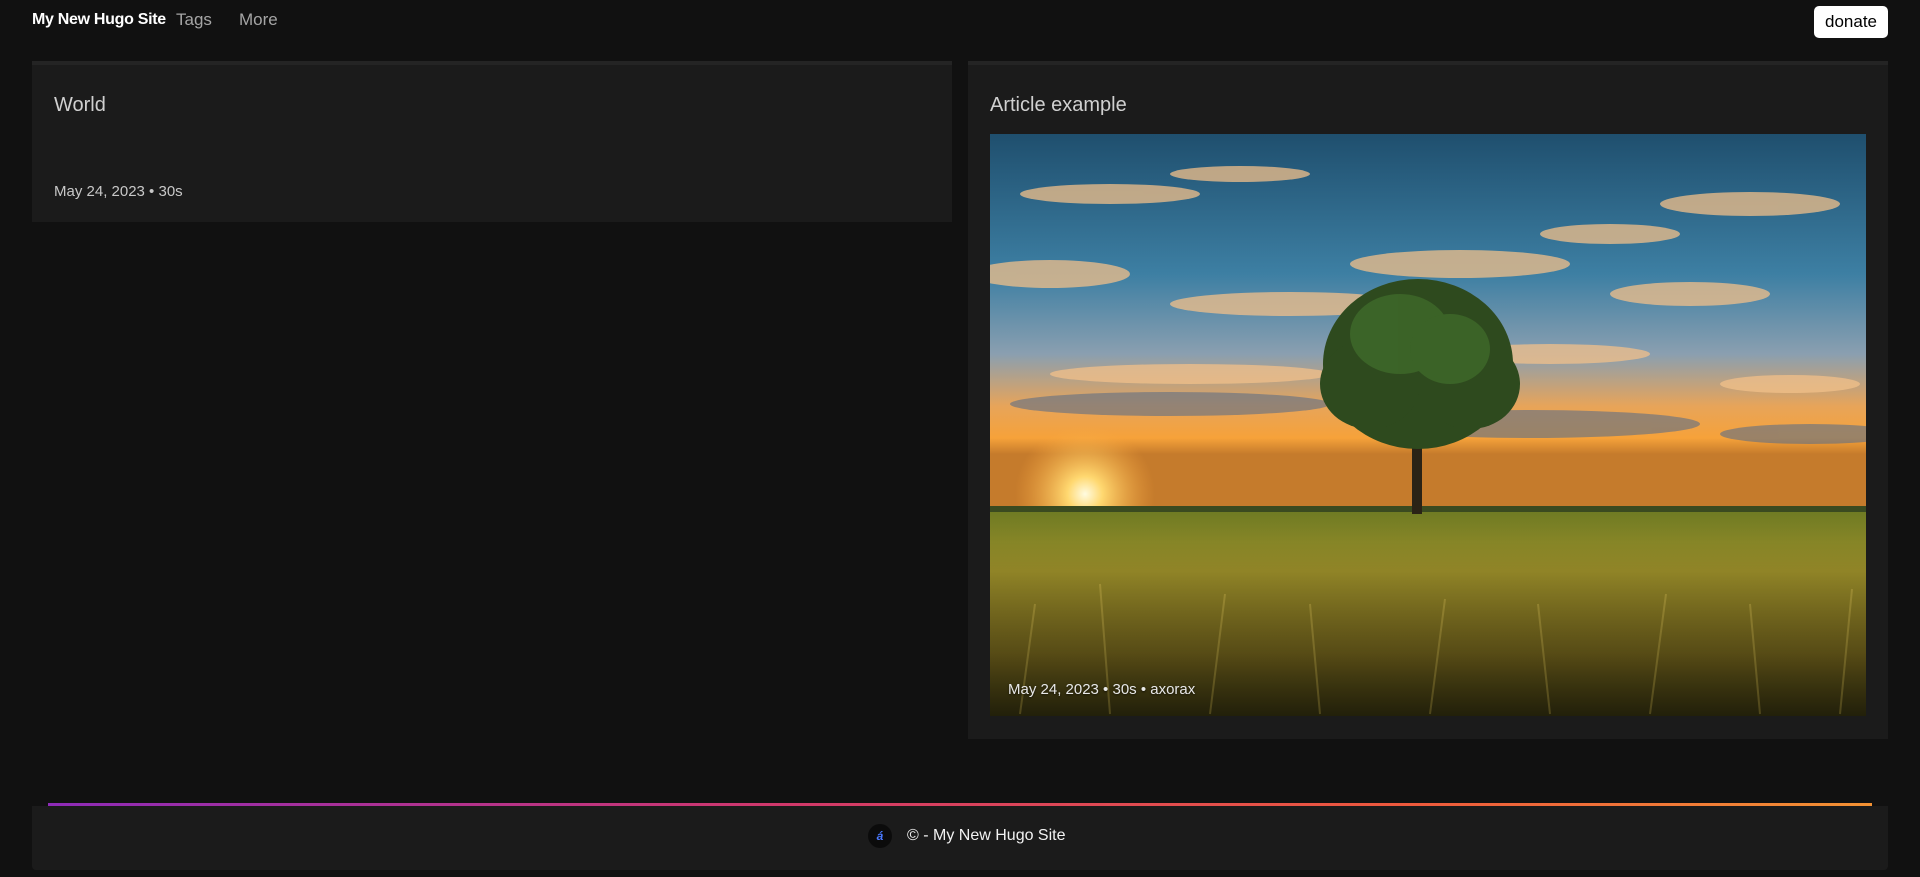 The image size is (1920, 877). I want to click on donate-button: donate, so click(1851, 22).